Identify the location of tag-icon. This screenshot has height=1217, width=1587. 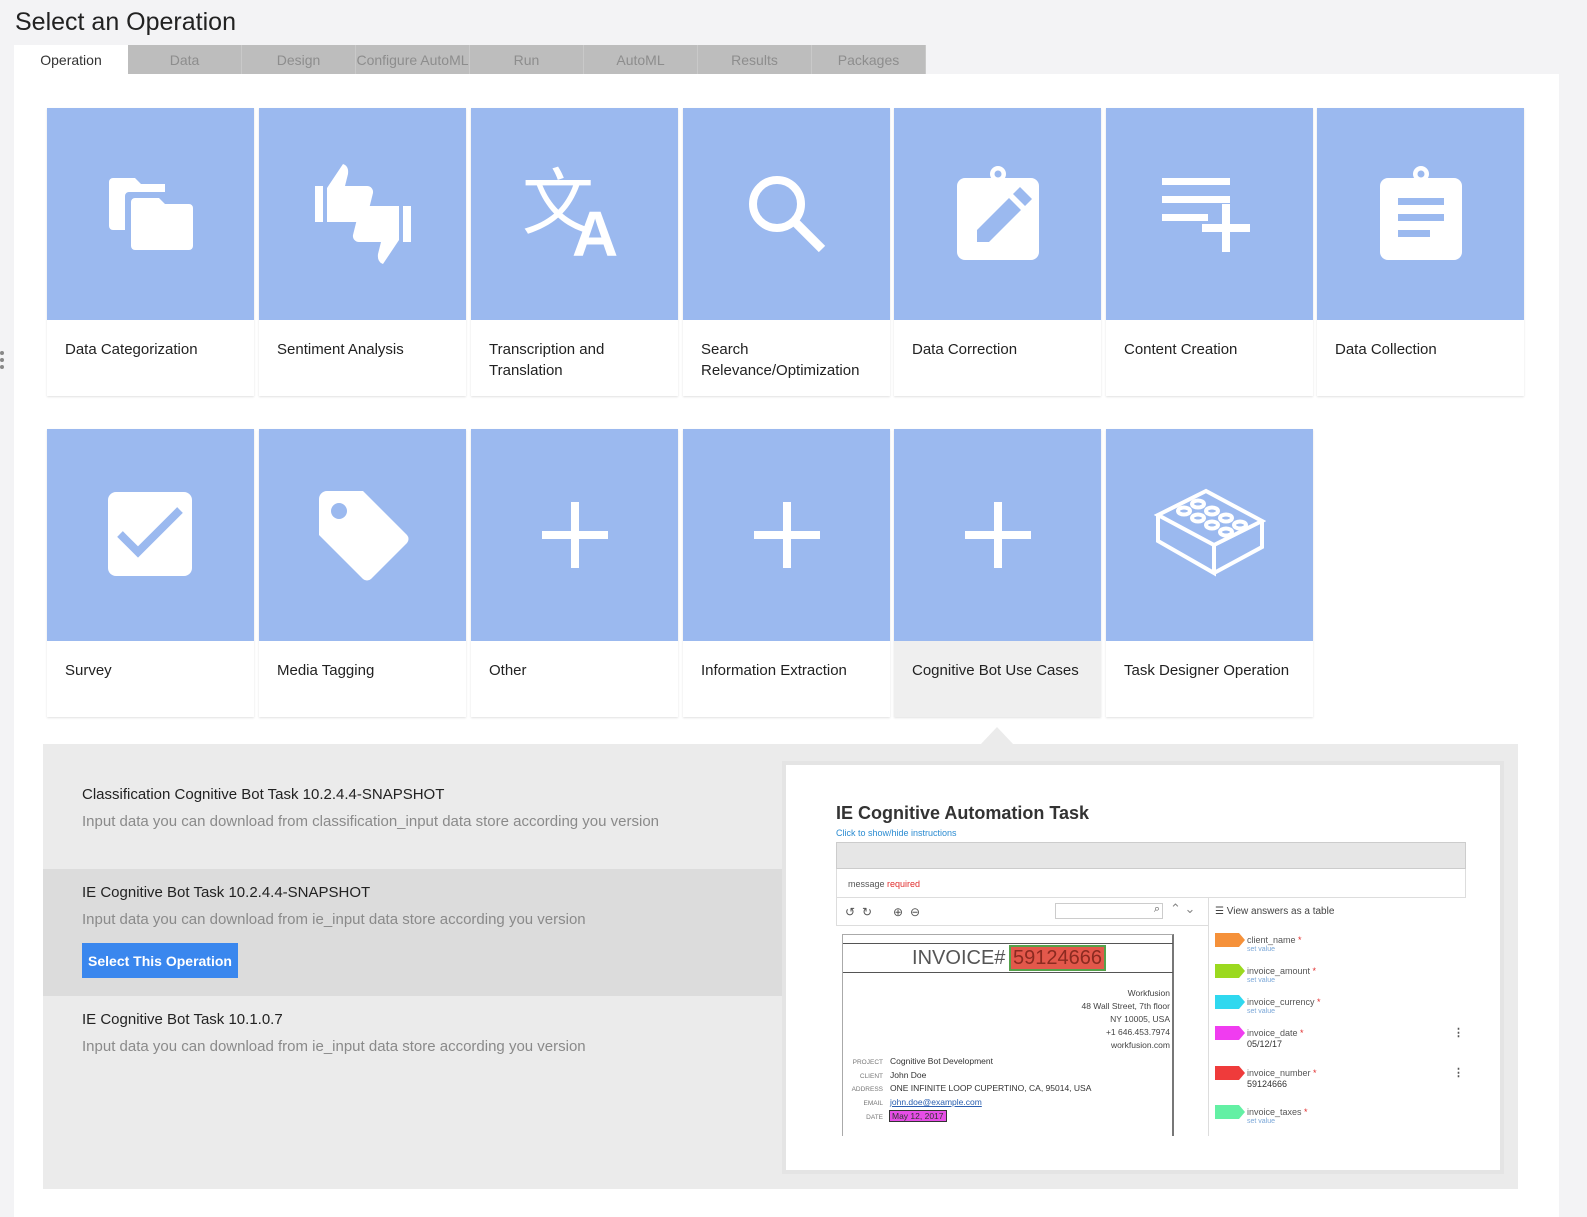
(363, 536).